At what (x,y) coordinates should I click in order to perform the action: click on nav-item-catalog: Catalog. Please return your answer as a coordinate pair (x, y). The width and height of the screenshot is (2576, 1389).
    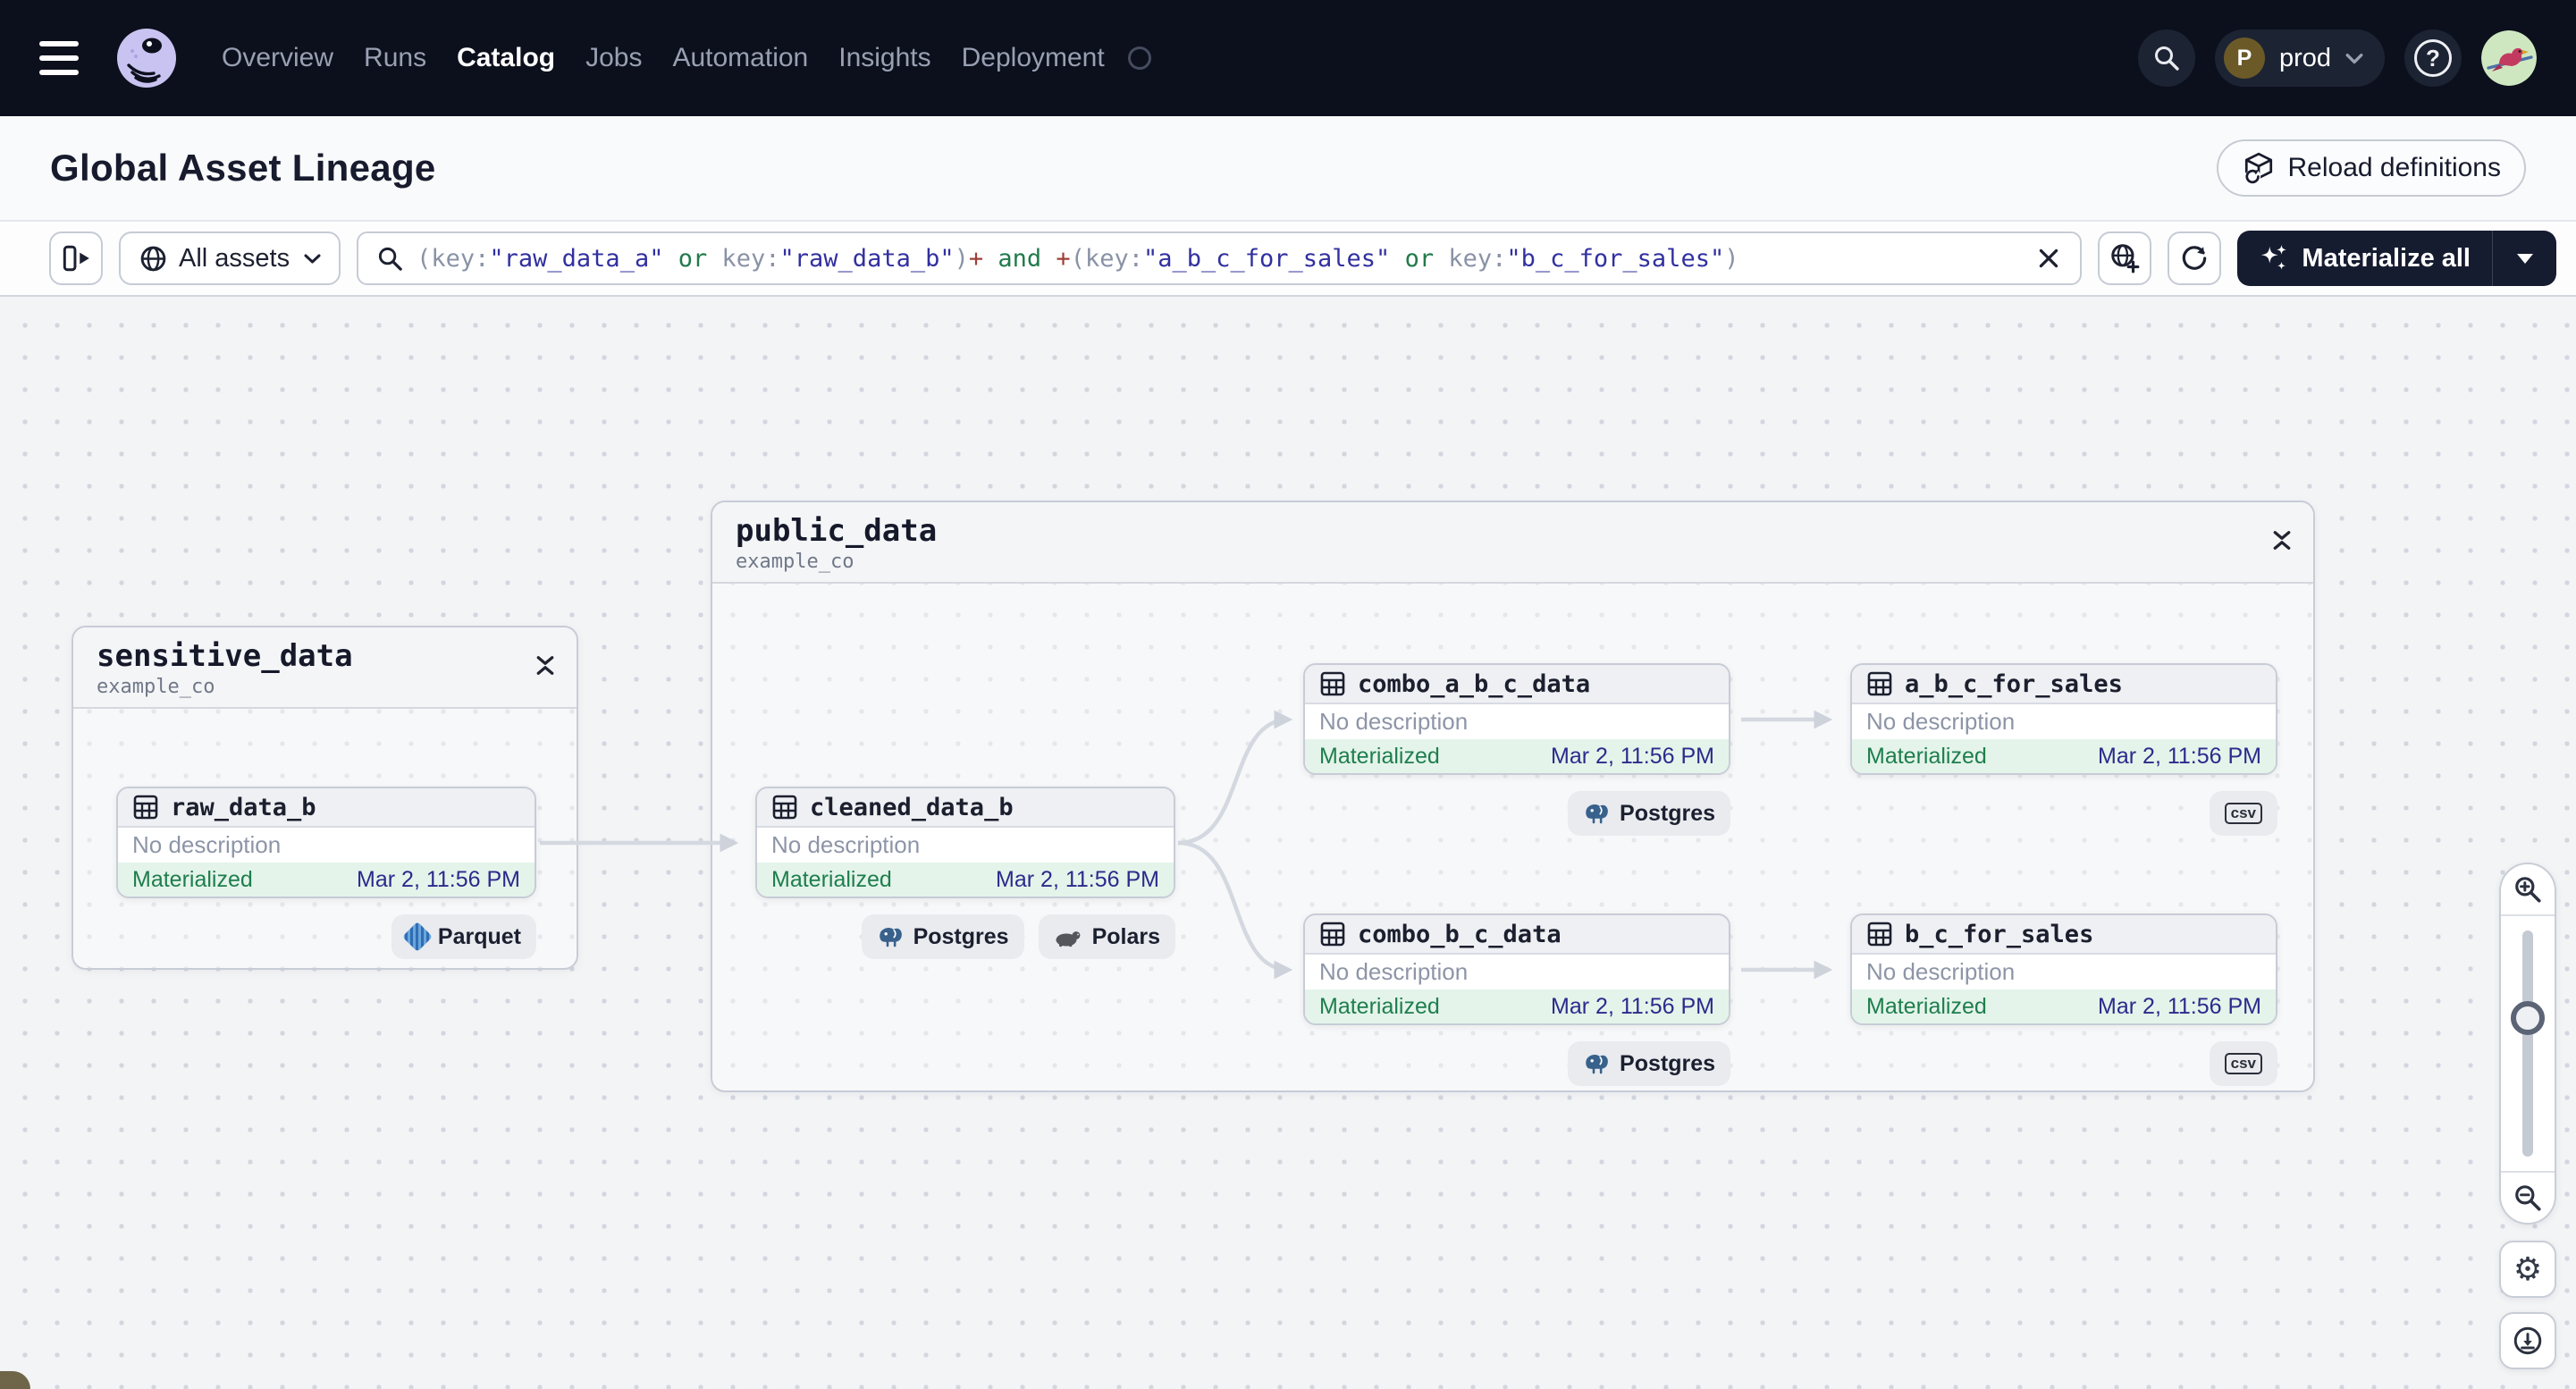
    Looking at the image, I should click on (506, 58).